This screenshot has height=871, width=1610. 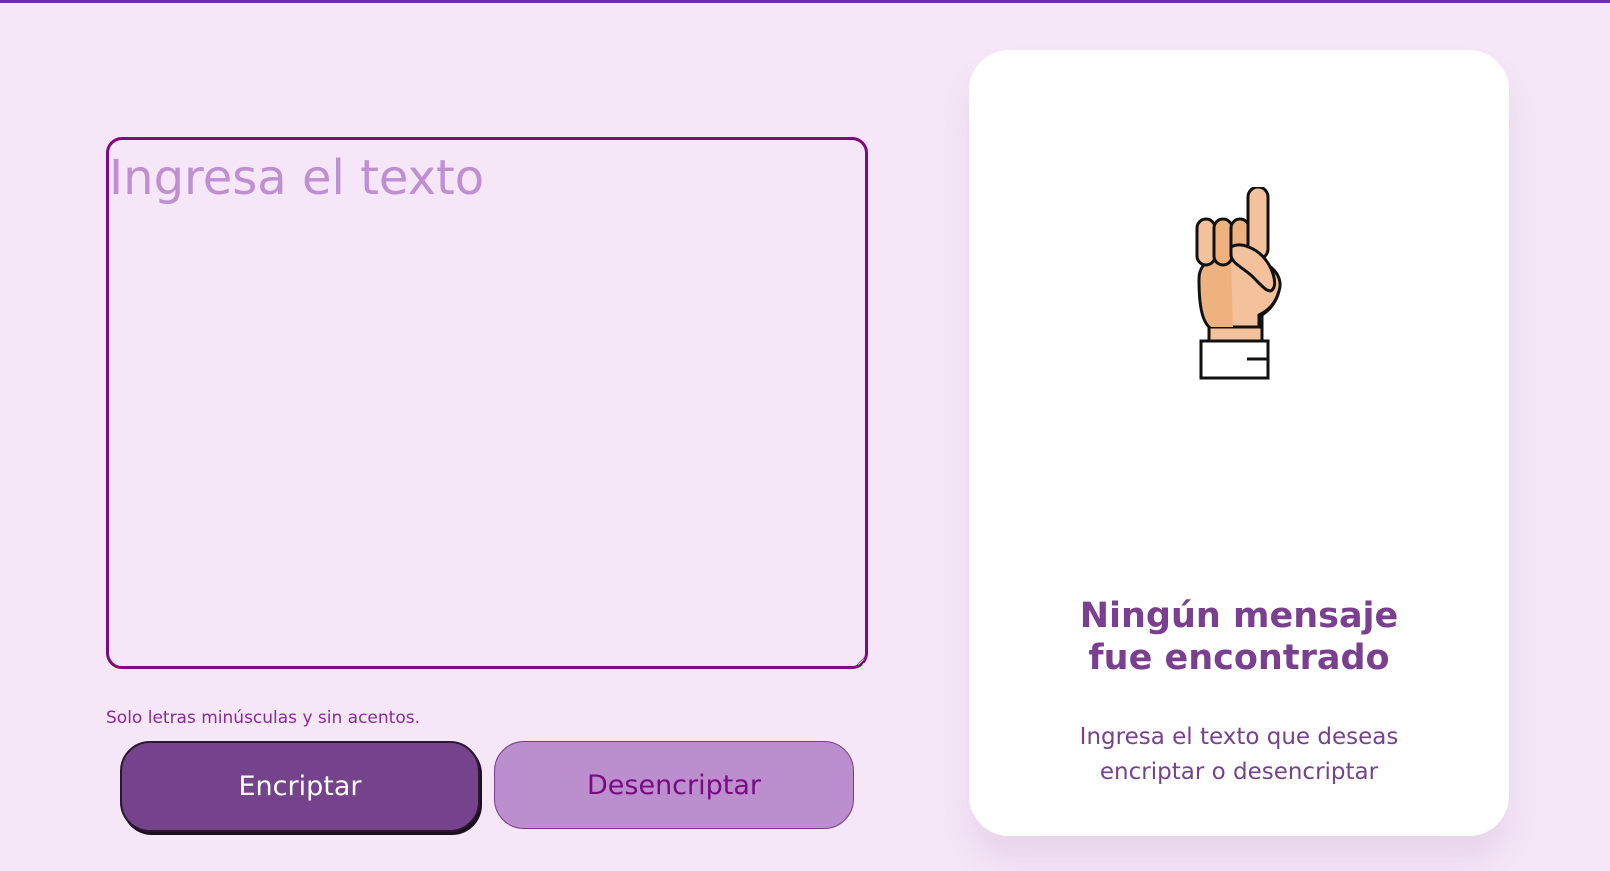 What do you see at coordinates (1238, 283) in the screenshot?
I see `hand-pointing-up-icon` at bounding box center [1238, 283].